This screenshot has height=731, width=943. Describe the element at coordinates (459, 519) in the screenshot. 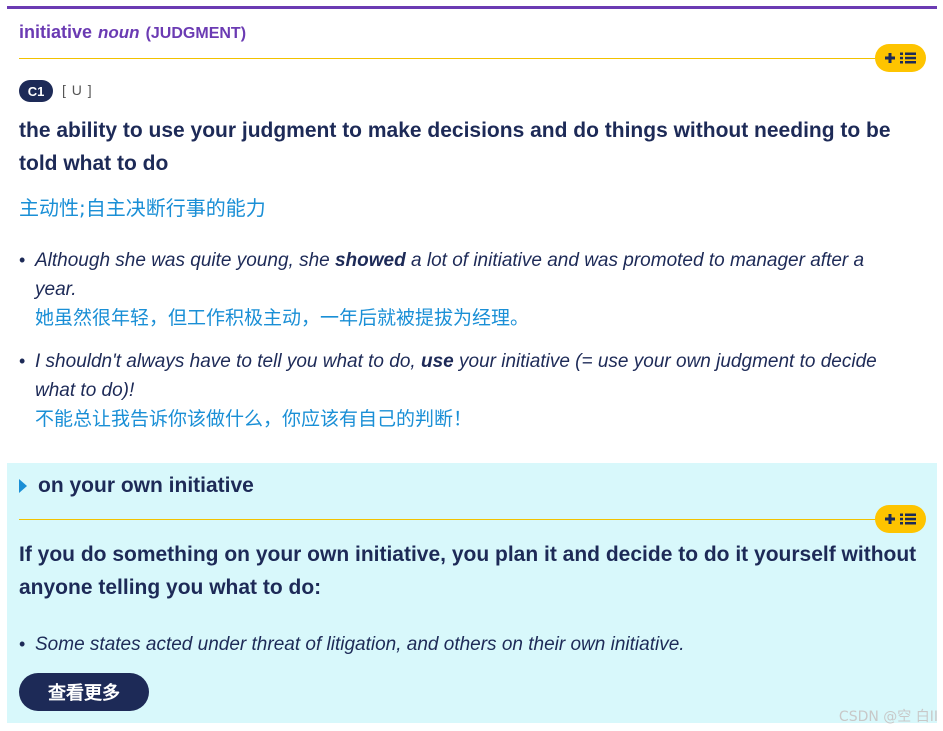

I see `idiom-divider` at that location.